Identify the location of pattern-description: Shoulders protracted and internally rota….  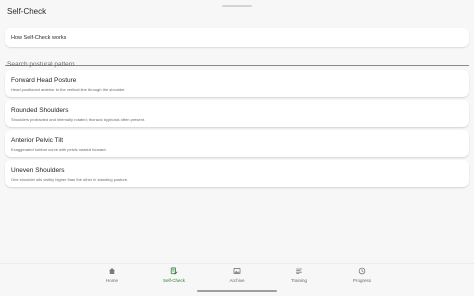
(78, 119).